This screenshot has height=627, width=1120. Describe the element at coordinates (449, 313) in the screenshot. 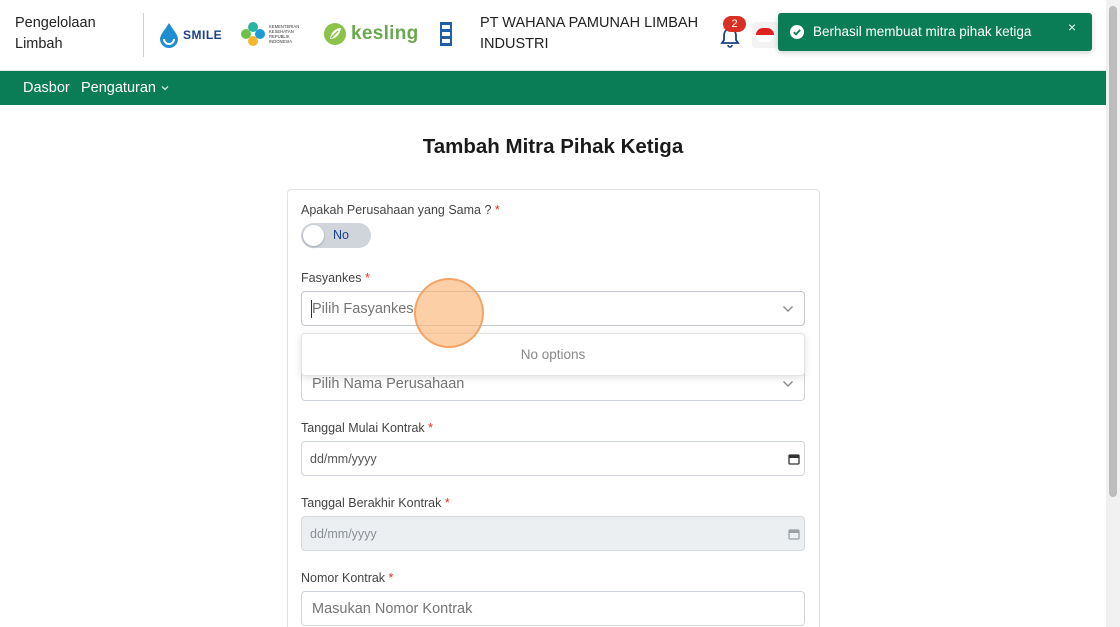

I see `click-indicator` at that location.